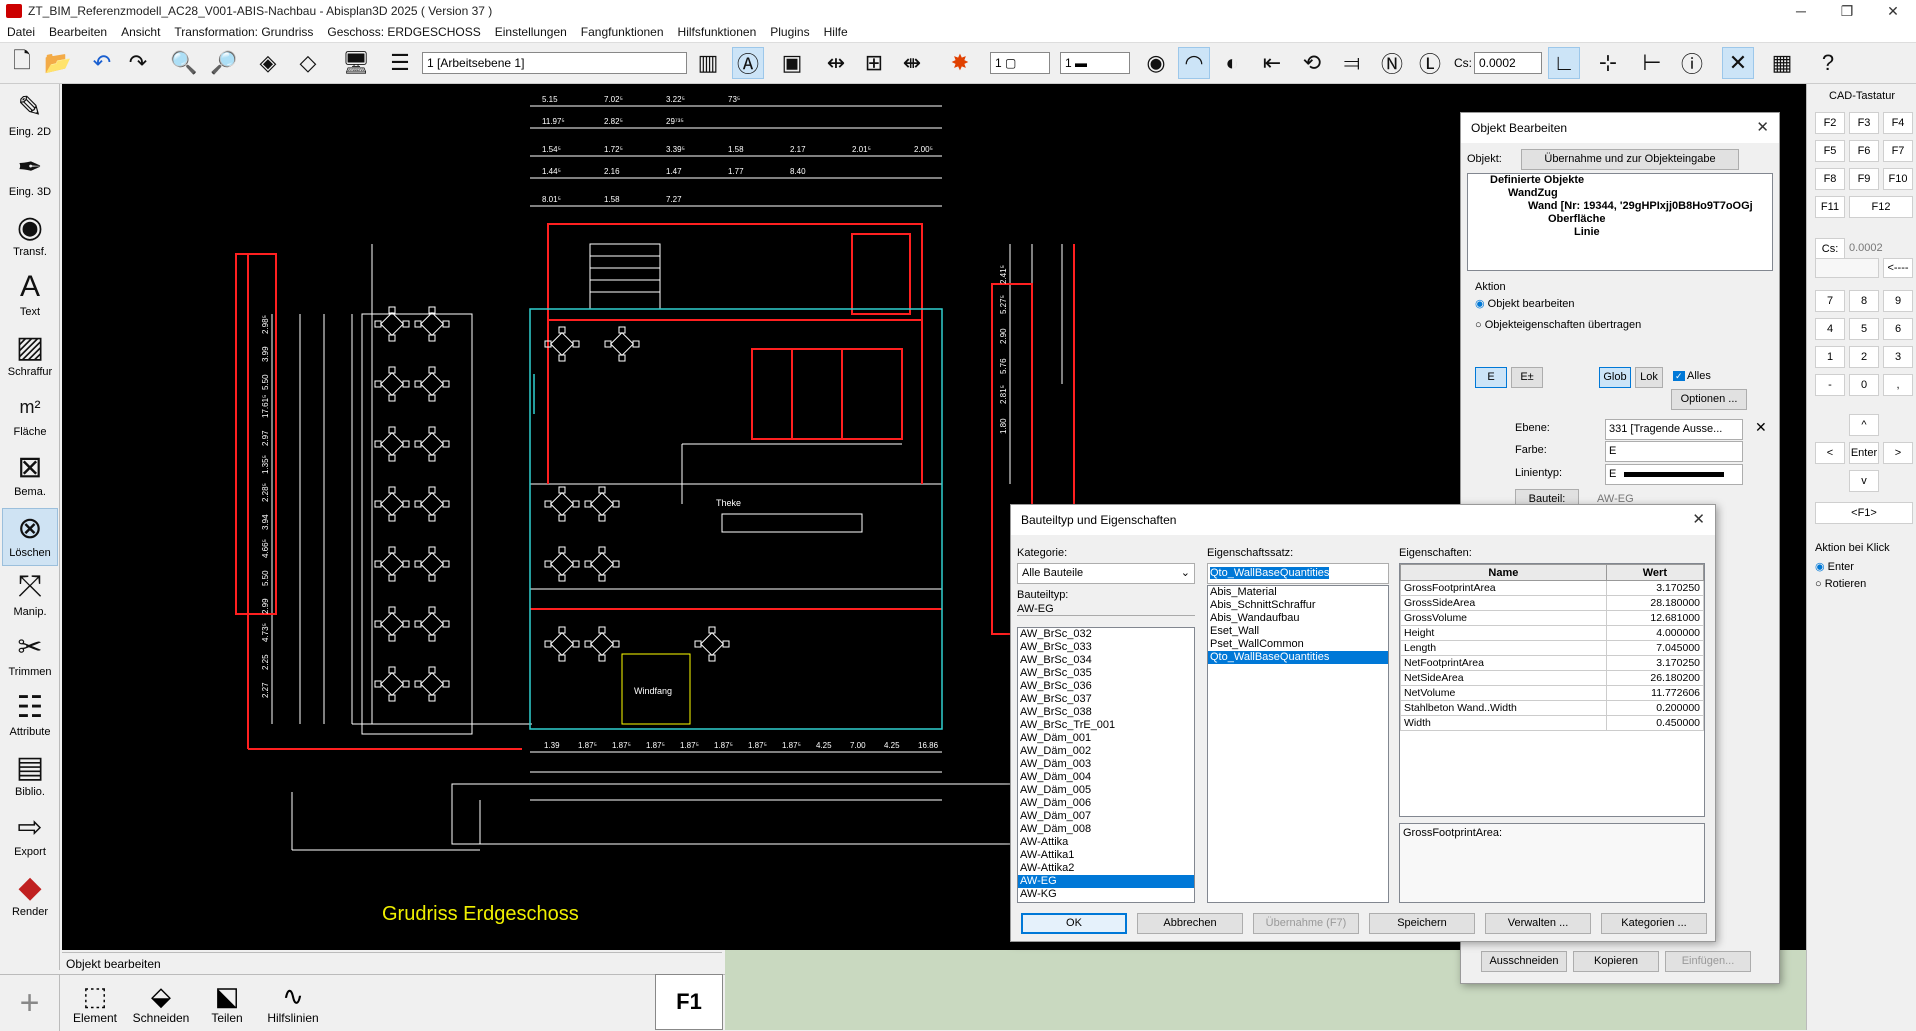 Image resolution: width=1916 pixels, height=1031 pixels. What do you see at coordinates (1298, 592) in the screenshot?
I see `property-set-item: Abis_Material` at bounding box center [1298, 592].